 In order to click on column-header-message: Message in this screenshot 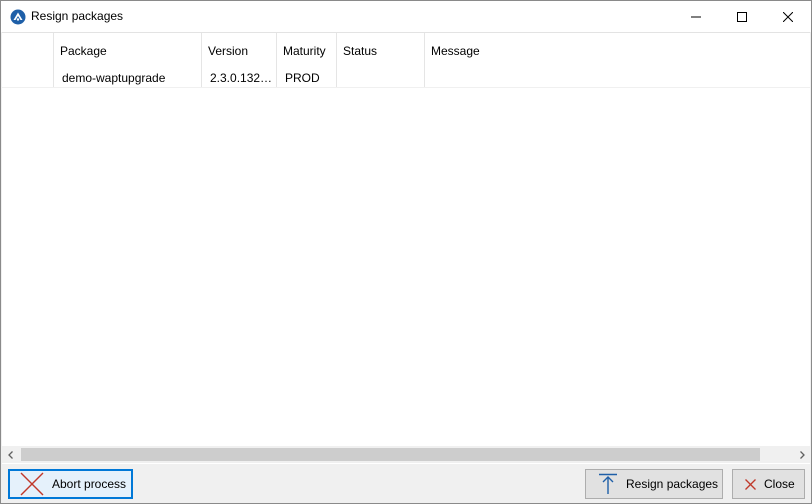, I will do `click(525, 50)`.